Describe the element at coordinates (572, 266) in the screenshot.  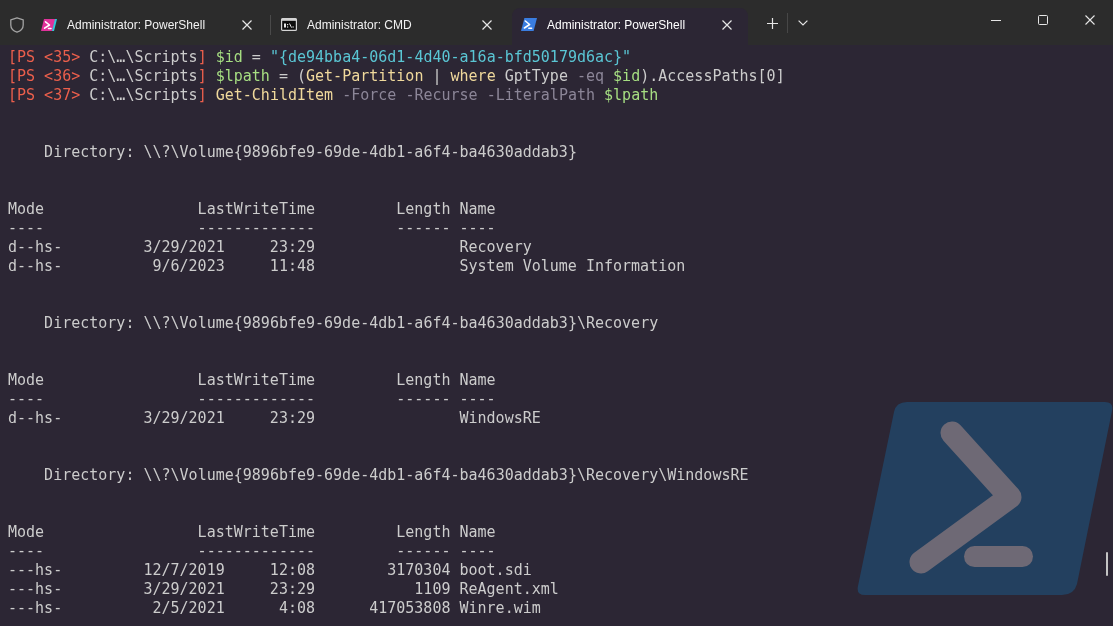
I see `file-name: System Volume Information` at that location.